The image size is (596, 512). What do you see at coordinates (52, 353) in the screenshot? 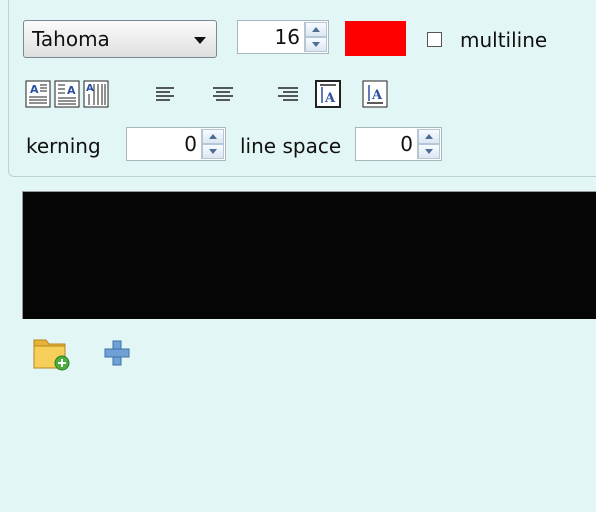
I see `add-folder-icon` at bounding box center [52, 353].